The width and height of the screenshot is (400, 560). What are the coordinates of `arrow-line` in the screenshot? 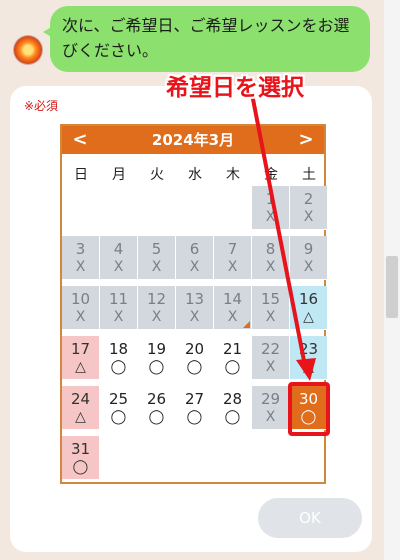 It's located at (278, 230).